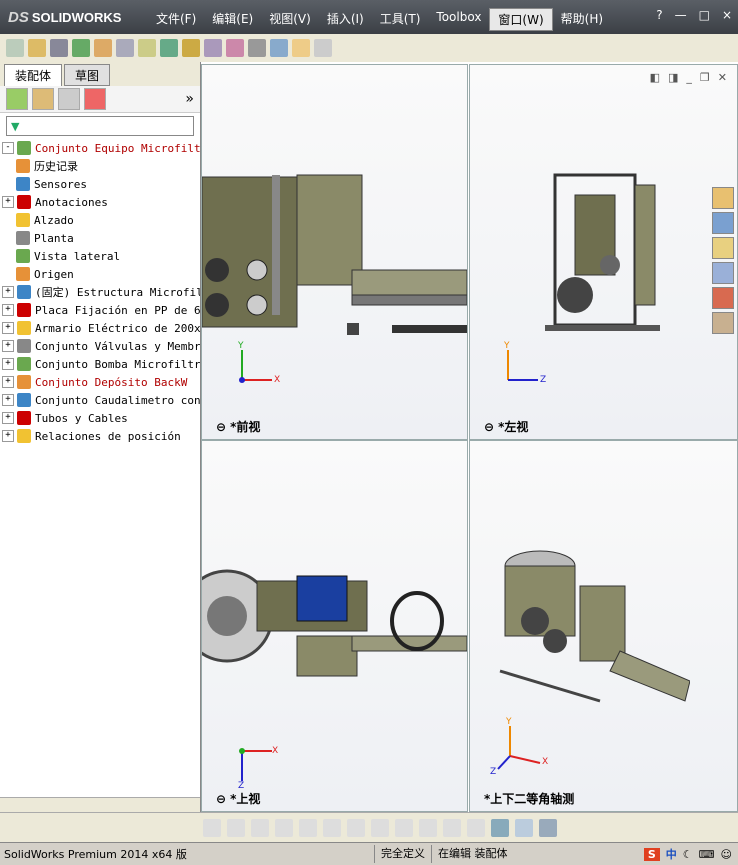 Image resolution: width=738 pixels, height=865 pixels. What do you see at coordinates (727, 15) in the screenshot?
I see `close-button: ×` at bounding box center [727, 15].